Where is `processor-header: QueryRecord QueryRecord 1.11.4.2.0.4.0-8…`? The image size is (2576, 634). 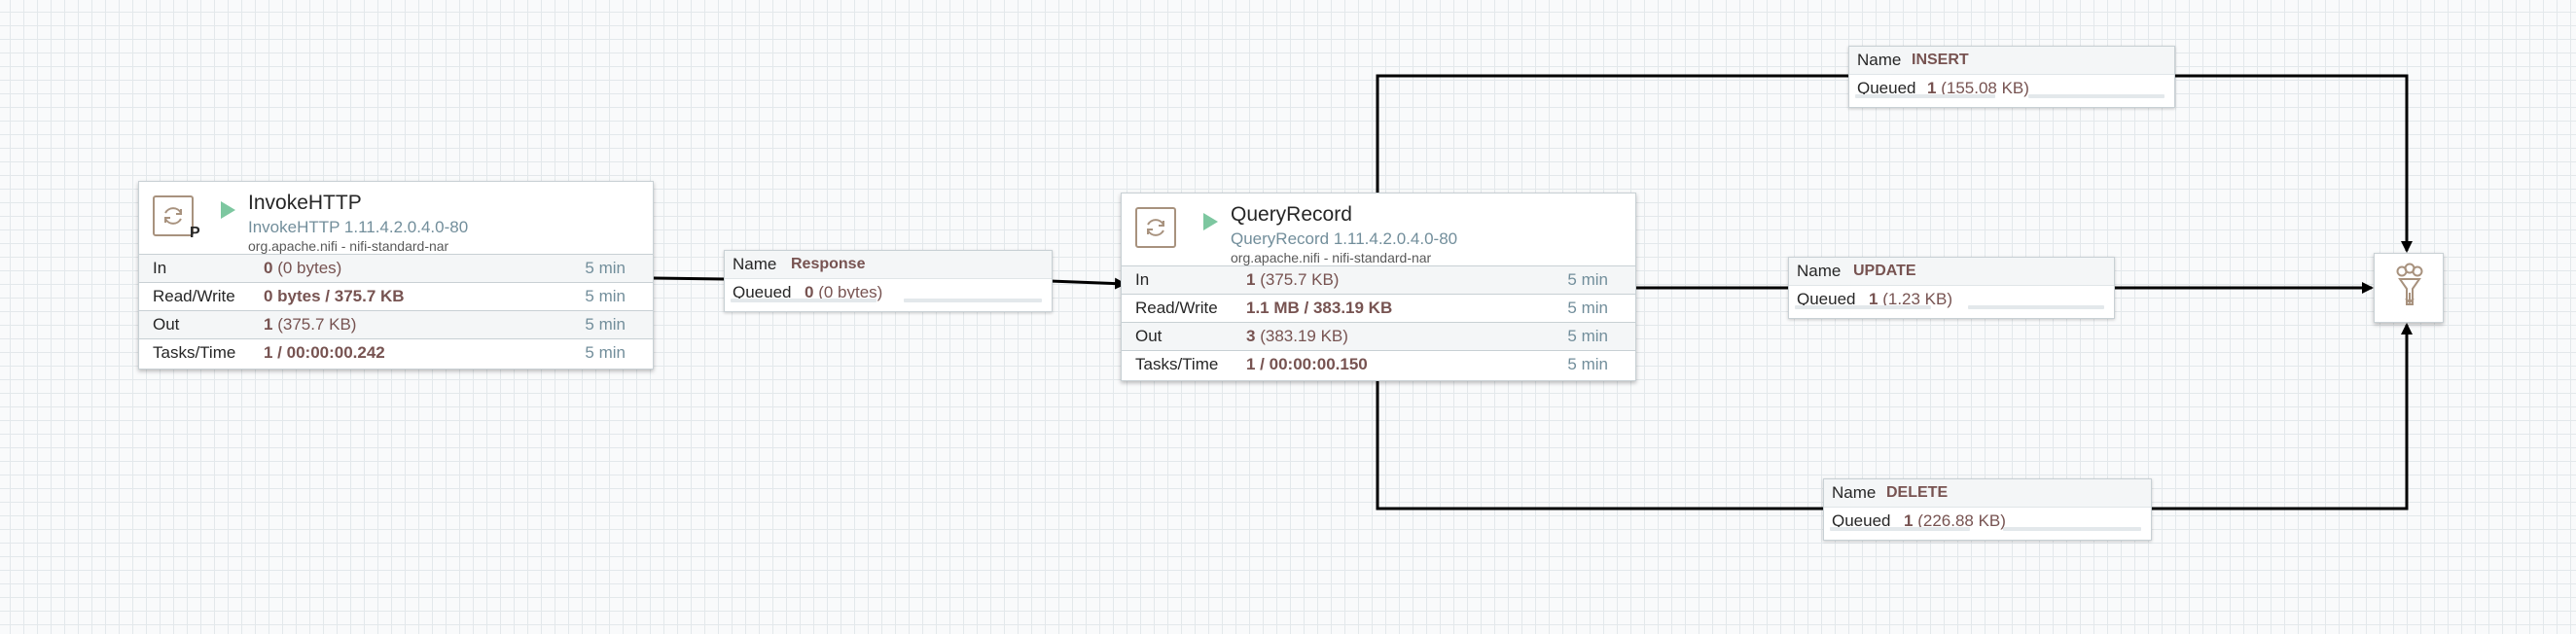
processor-header: QueryRecord QueryRecord 1.11.4.2.0.4.0-8… is located at coordinates (1378, 229).